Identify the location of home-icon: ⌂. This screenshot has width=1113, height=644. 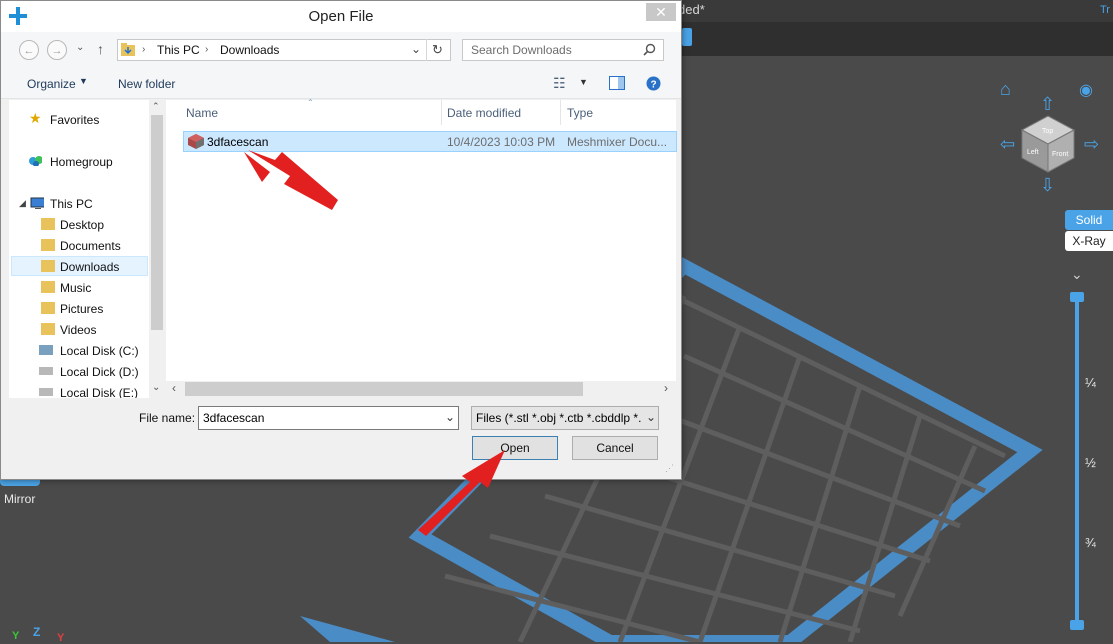
(1005, 89).